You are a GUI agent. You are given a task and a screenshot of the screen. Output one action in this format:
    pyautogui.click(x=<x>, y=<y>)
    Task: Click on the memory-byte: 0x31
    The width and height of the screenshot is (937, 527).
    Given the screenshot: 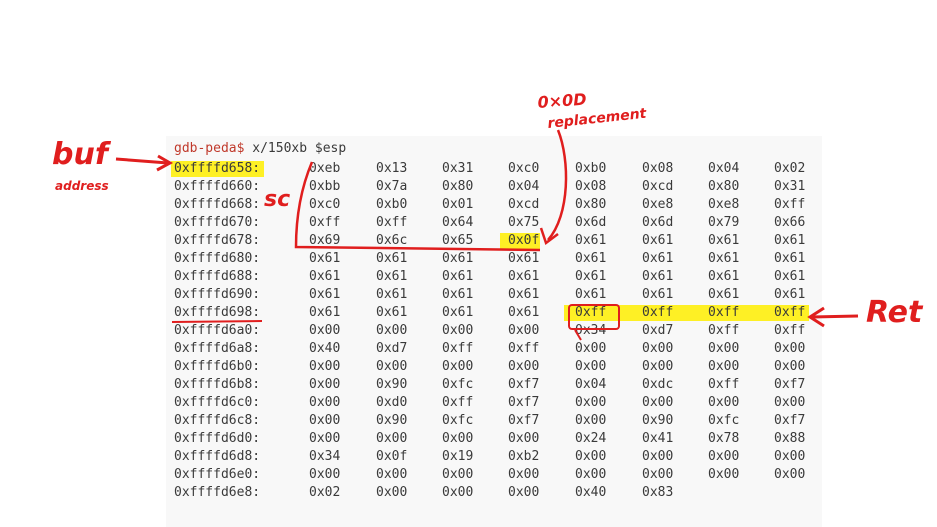 What is the action you would take?
    pyautogui.click(x=458, y=168)
    